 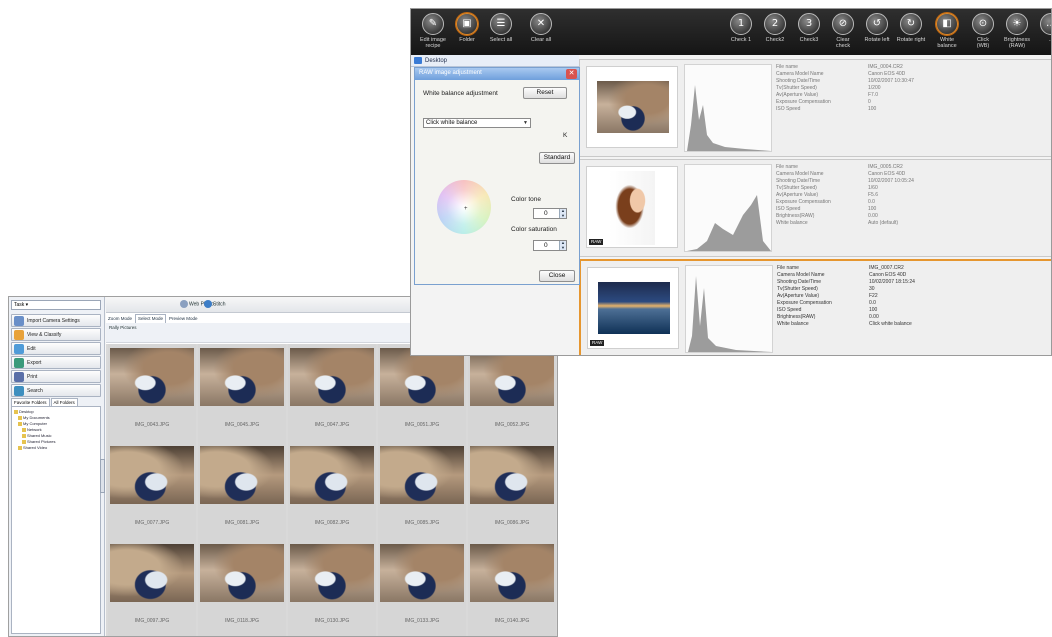 What do you see at coordinates (947, 43) in the screenshot?
I see `toolbar-button-label: White balance` at bounding box center [947, 43].